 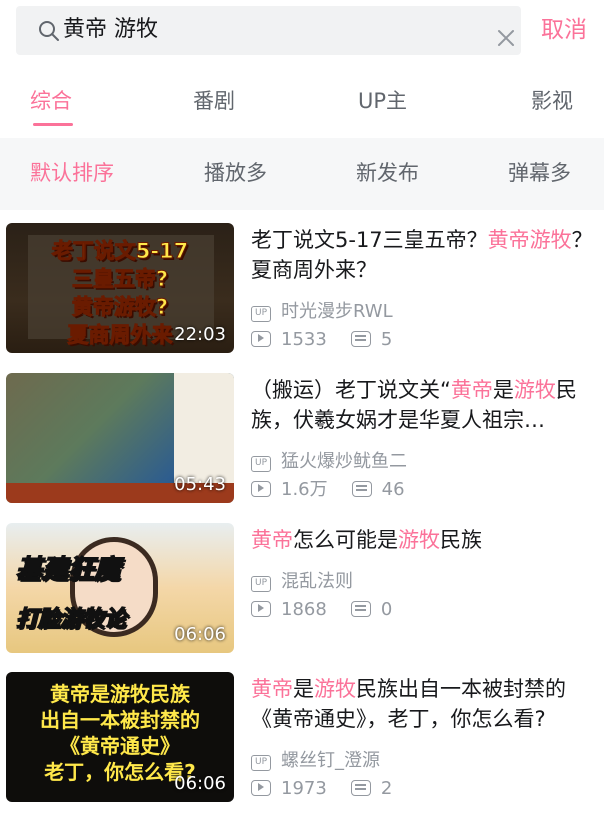 I want to click on thumbnail-caption: 黄帝游牧?, so click(x=120, y=307).